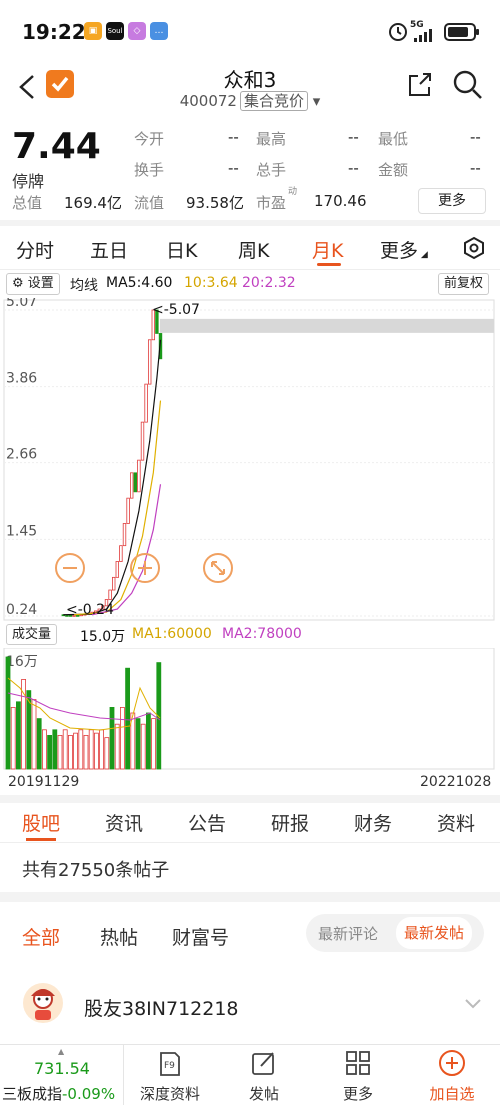 Image resolution: width=500 pixels, height=1105 pixels. What do you see at coordinates (273, 101) in the screenshot?
I see `trading-mode-tag: 集合竞价` at bounding box center [273, 101].